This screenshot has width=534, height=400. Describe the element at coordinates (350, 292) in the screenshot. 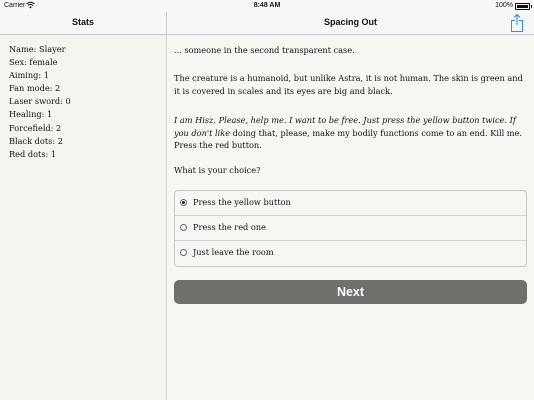

I see `next-button: Next` at that location.